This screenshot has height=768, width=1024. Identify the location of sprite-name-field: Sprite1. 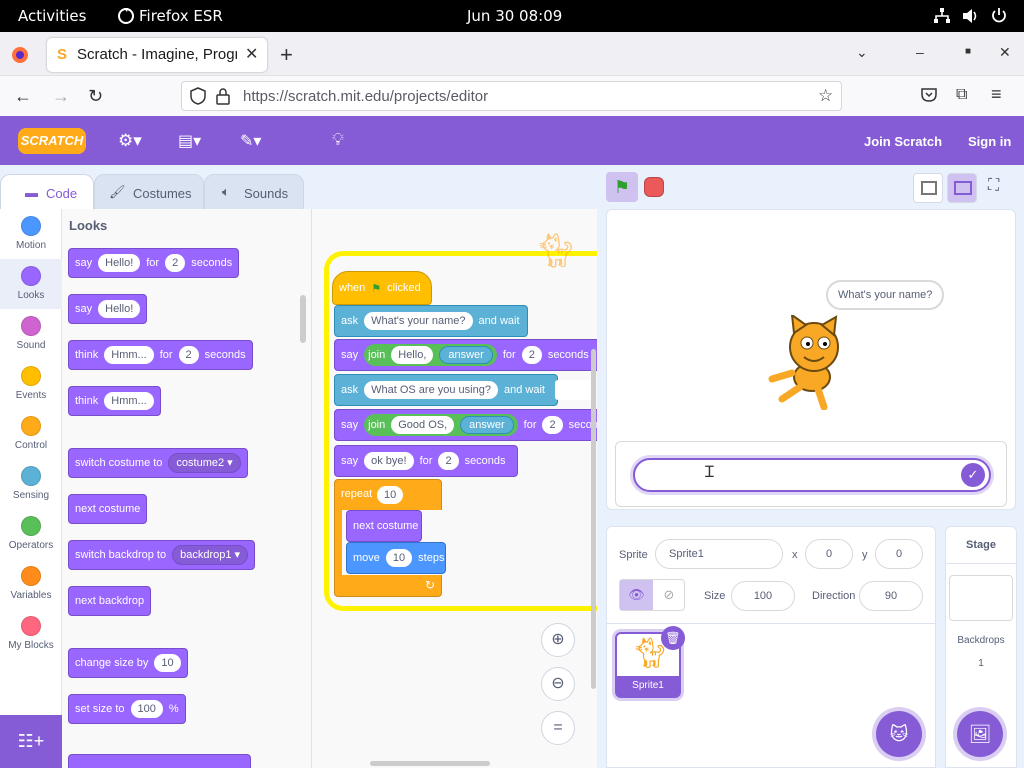
(719, 554).